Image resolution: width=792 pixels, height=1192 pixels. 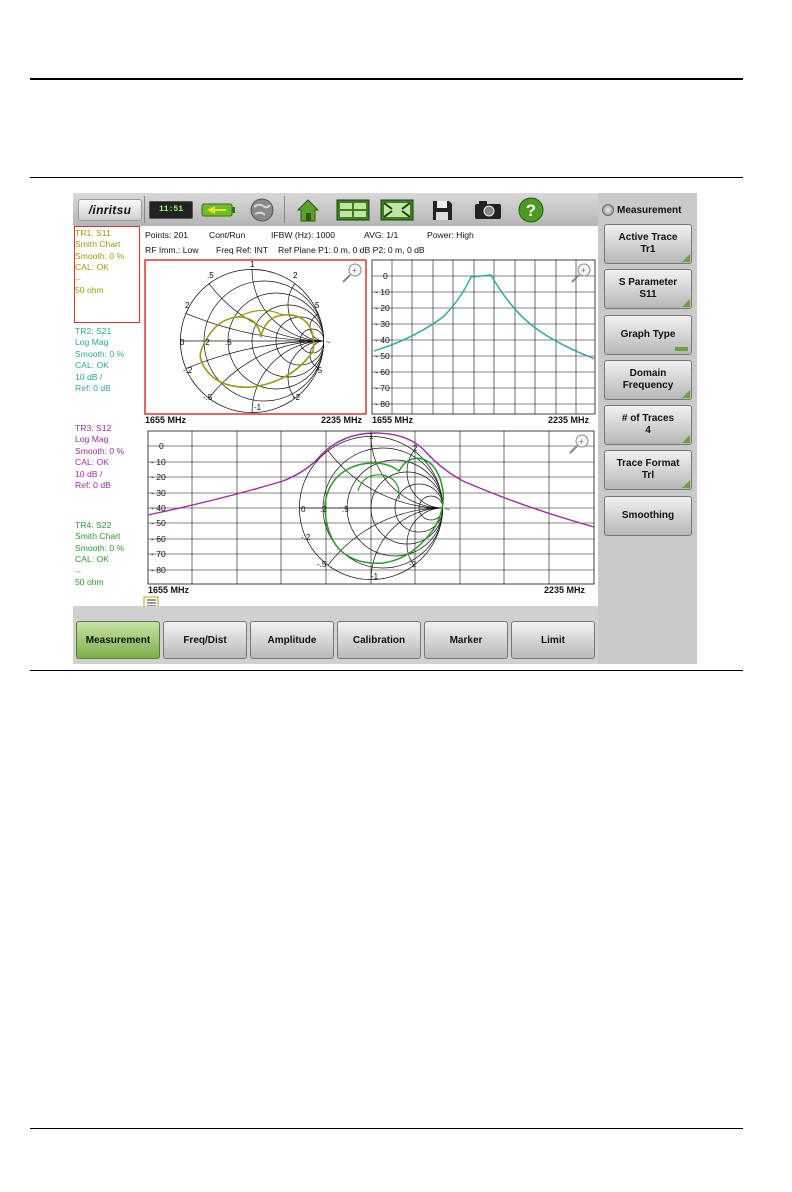 I want to click on domain-value: Frequency, so click(x=648, y=385).